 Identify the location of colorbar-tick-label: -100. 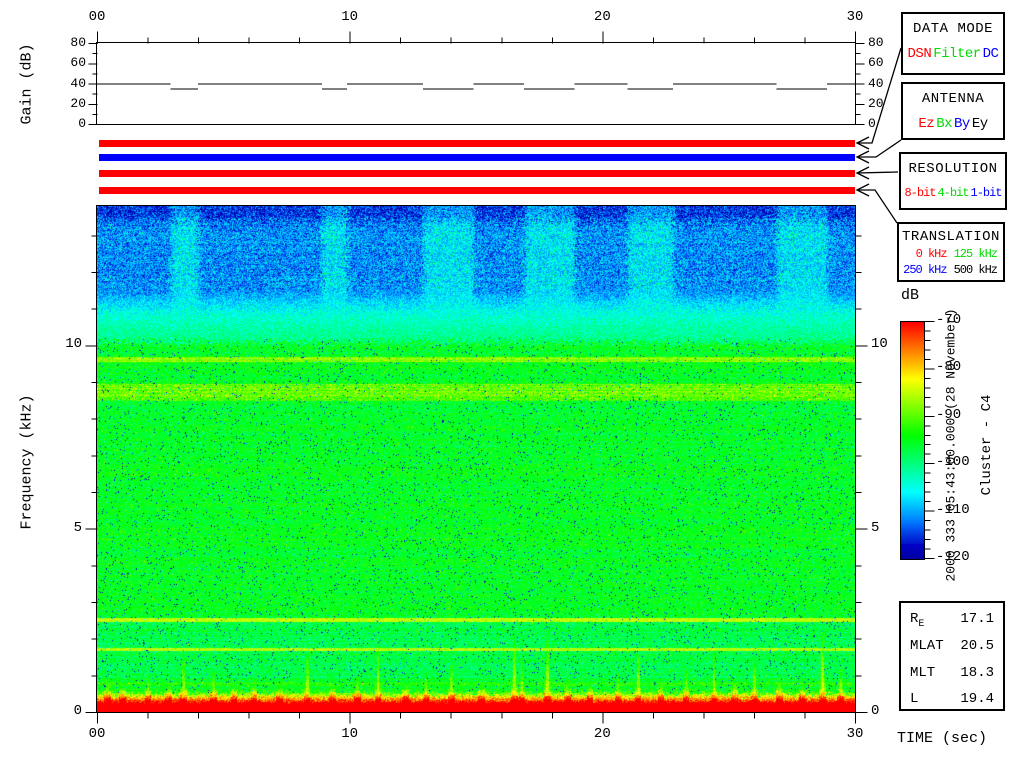
(953, 462).